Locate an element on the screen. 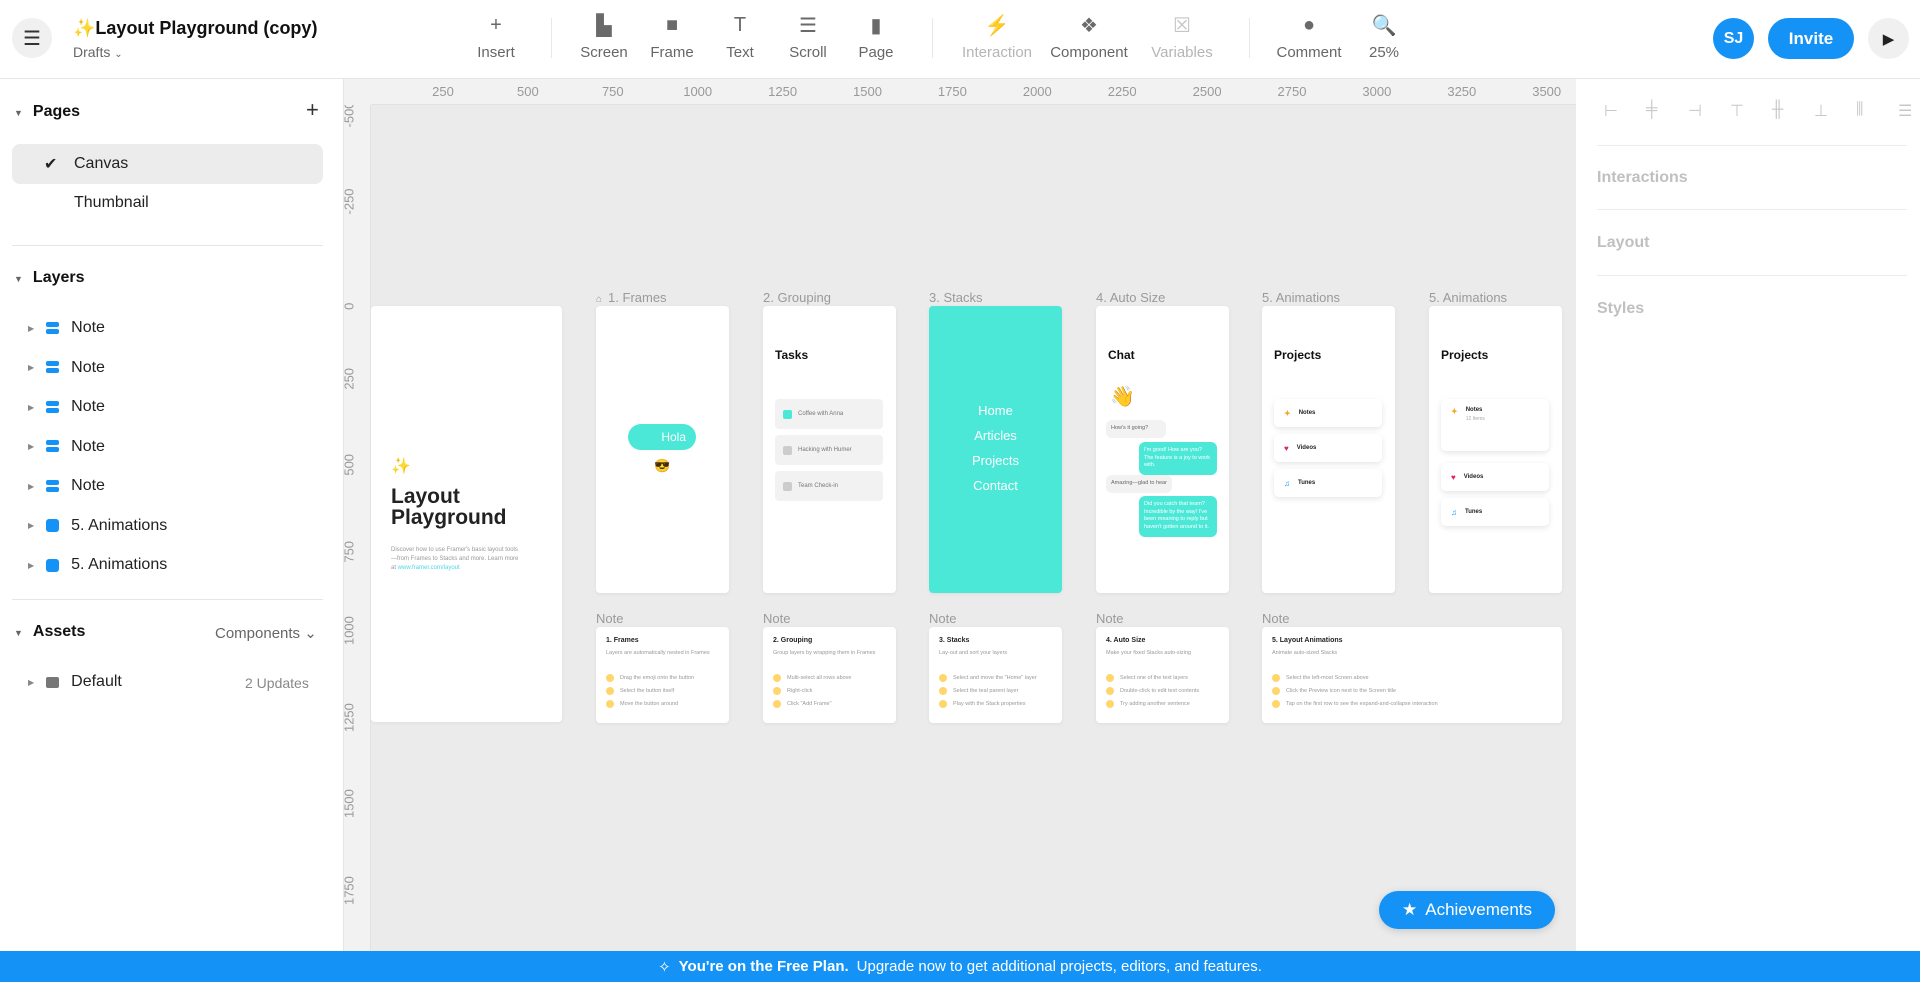 The height and width of the screenshot is (982, 1920). note-step: Double-click to edit text contents is located at coordinates (1162, 691).